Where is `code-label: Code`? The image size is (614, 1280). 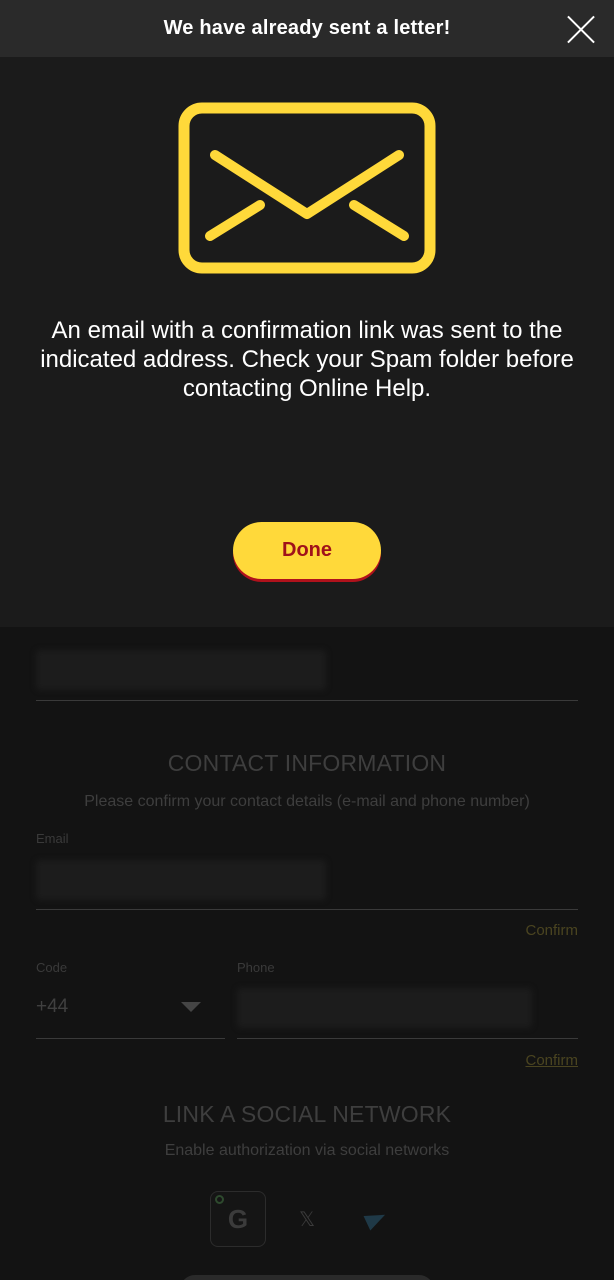 code-label: Code is located at coordinates (52, 967).